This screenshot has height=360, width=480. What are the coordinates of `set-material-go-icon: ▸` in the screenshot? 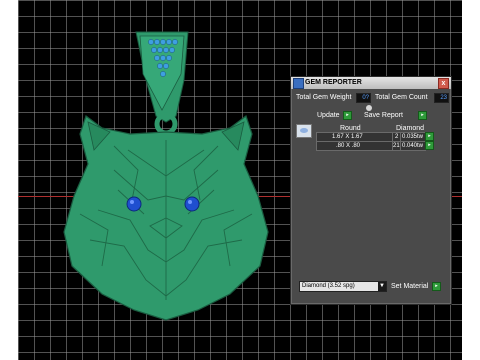 It's located at (436, 286).